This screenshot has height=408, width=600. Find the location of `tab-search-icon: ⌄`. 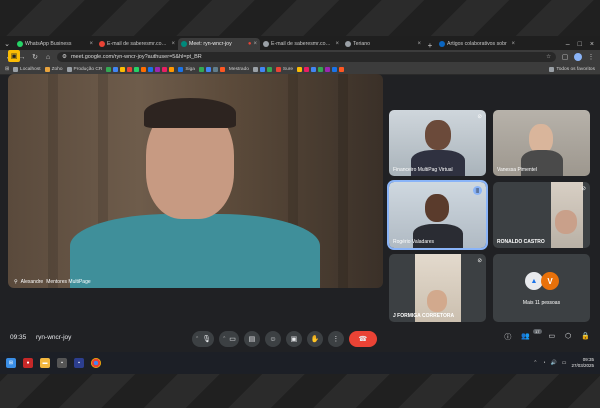

tab-search-icon: ⌄ is located at coordinates (7, 44).